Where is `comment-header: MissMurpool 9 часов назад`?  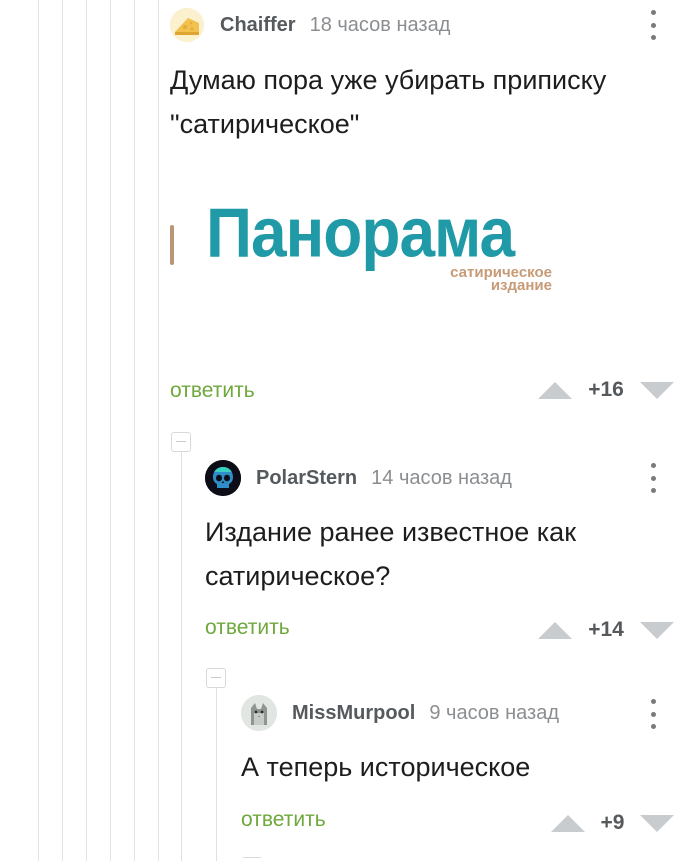
comment-header: MissMurpool 9 часов назад is located at coordinates (400, 713).